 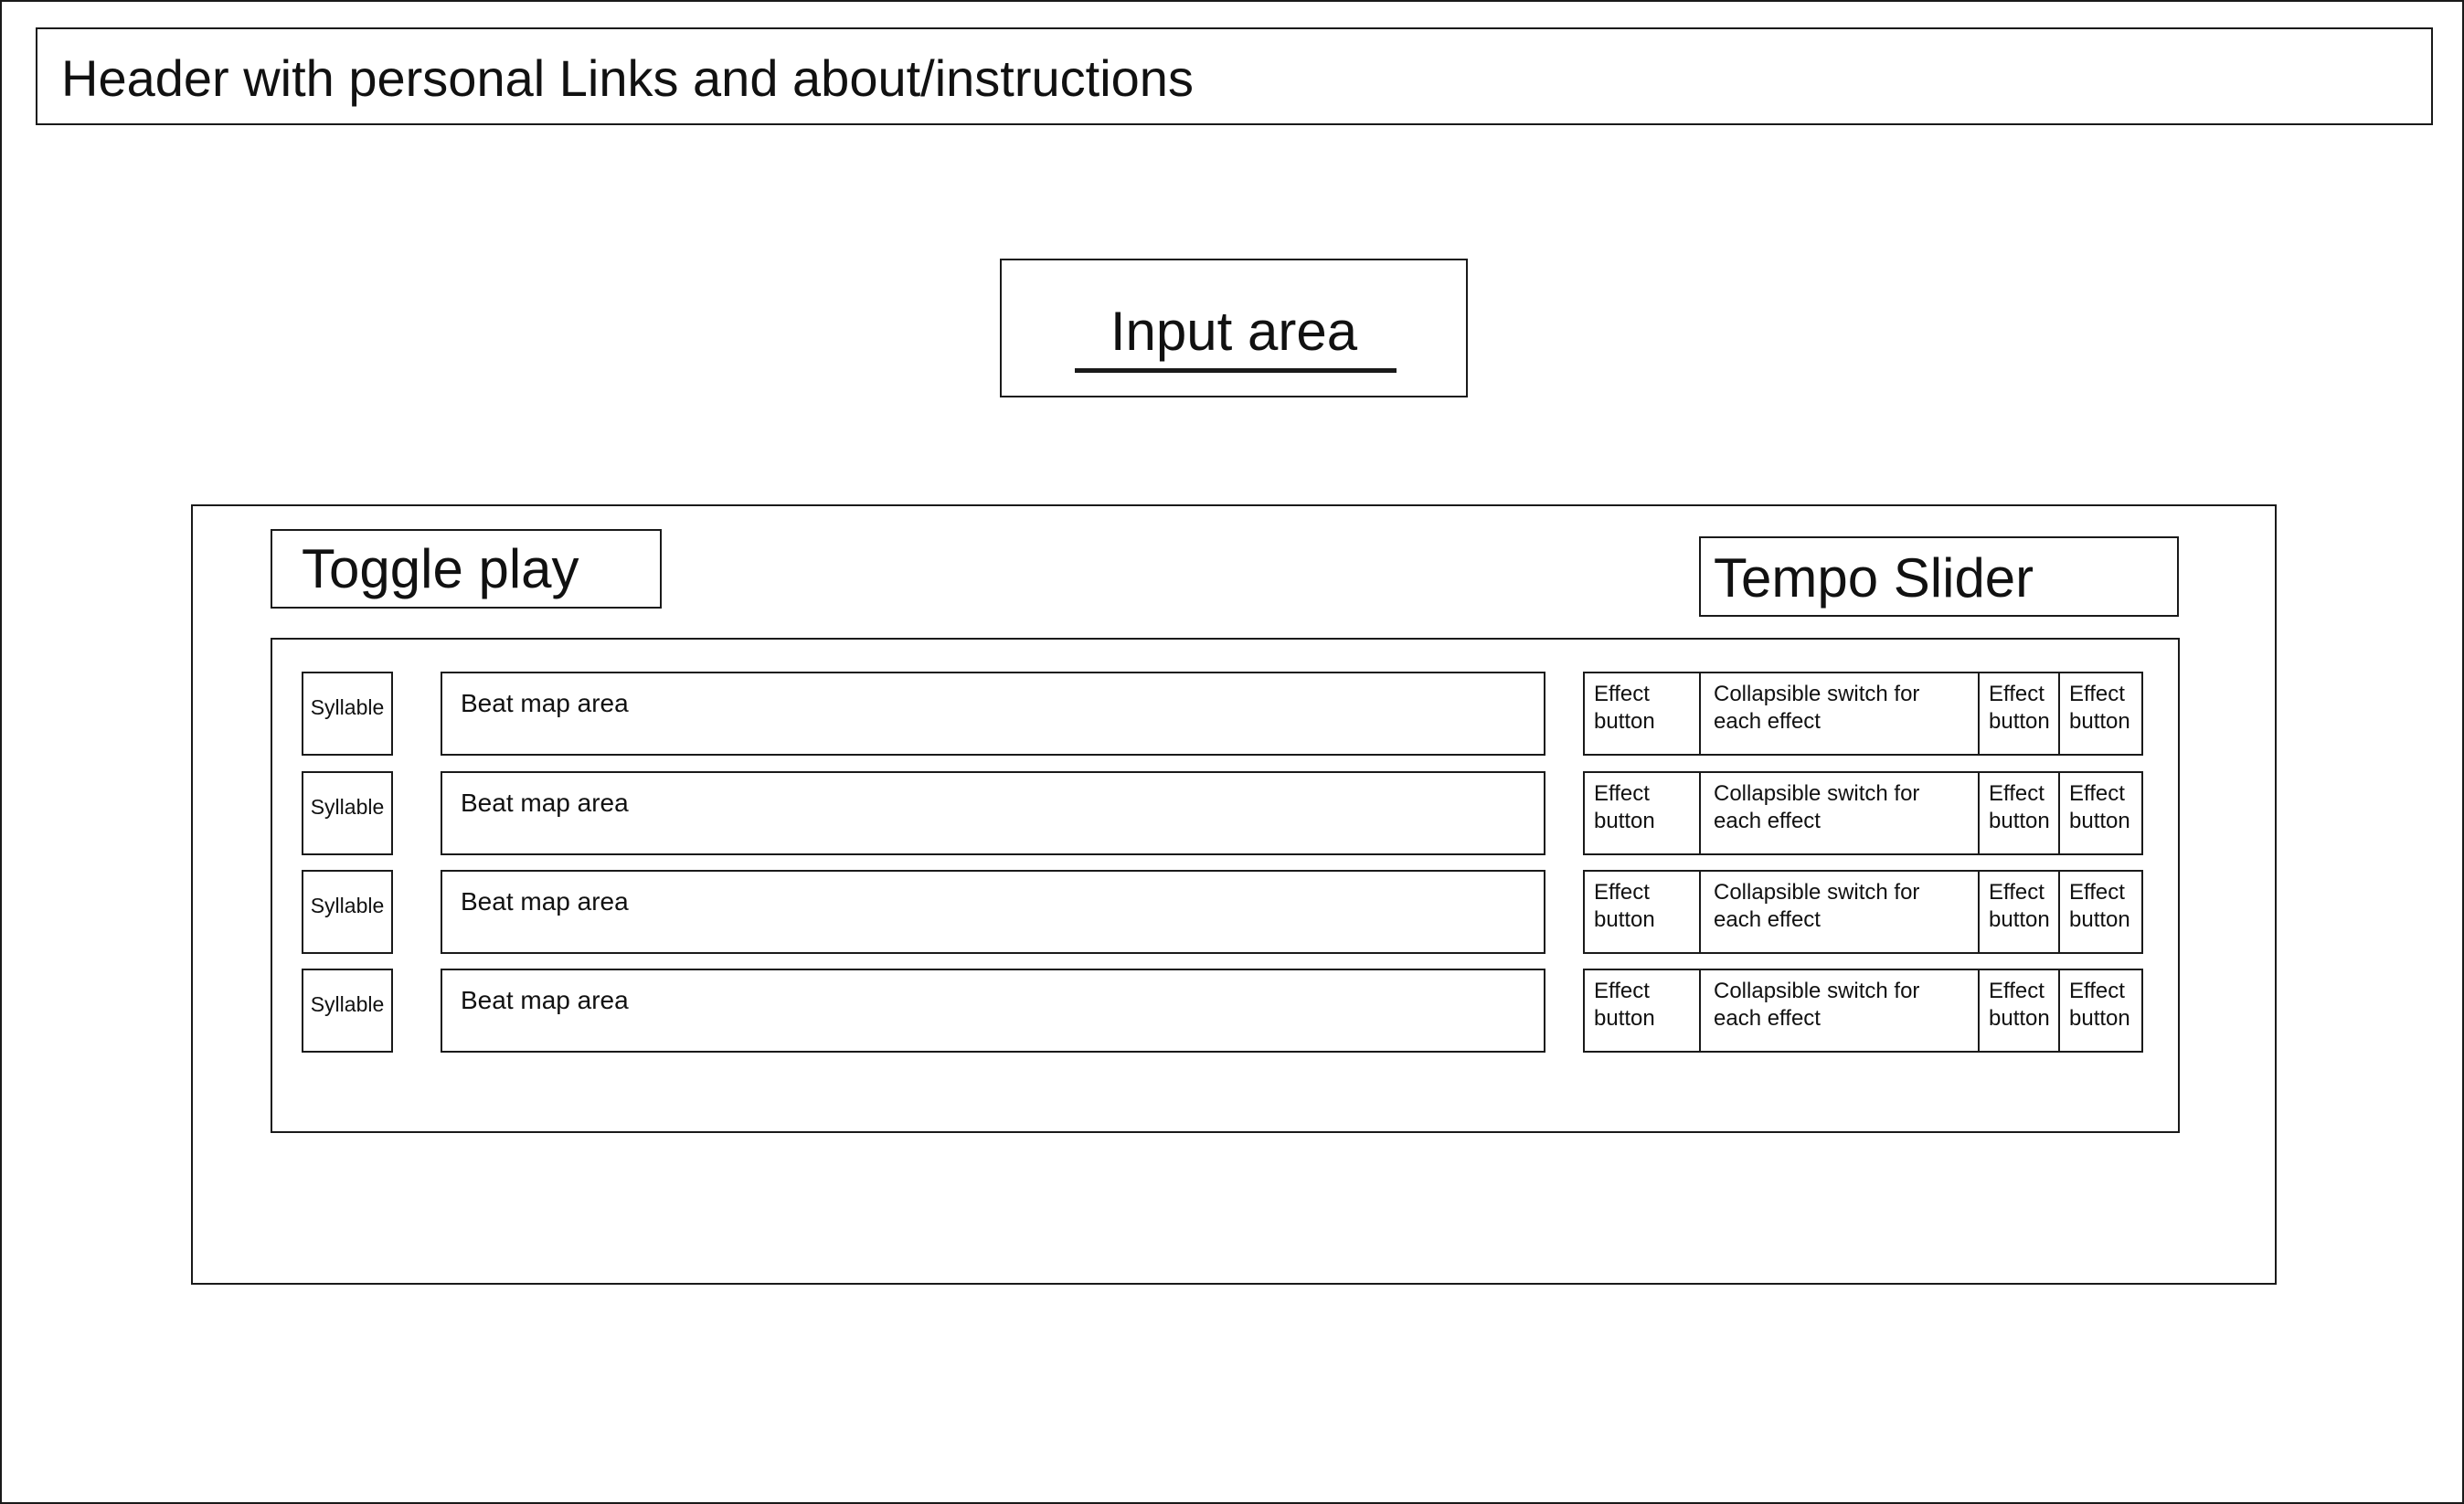 I want to click on input-area-label: Input area, so click(x=1234, y=331).